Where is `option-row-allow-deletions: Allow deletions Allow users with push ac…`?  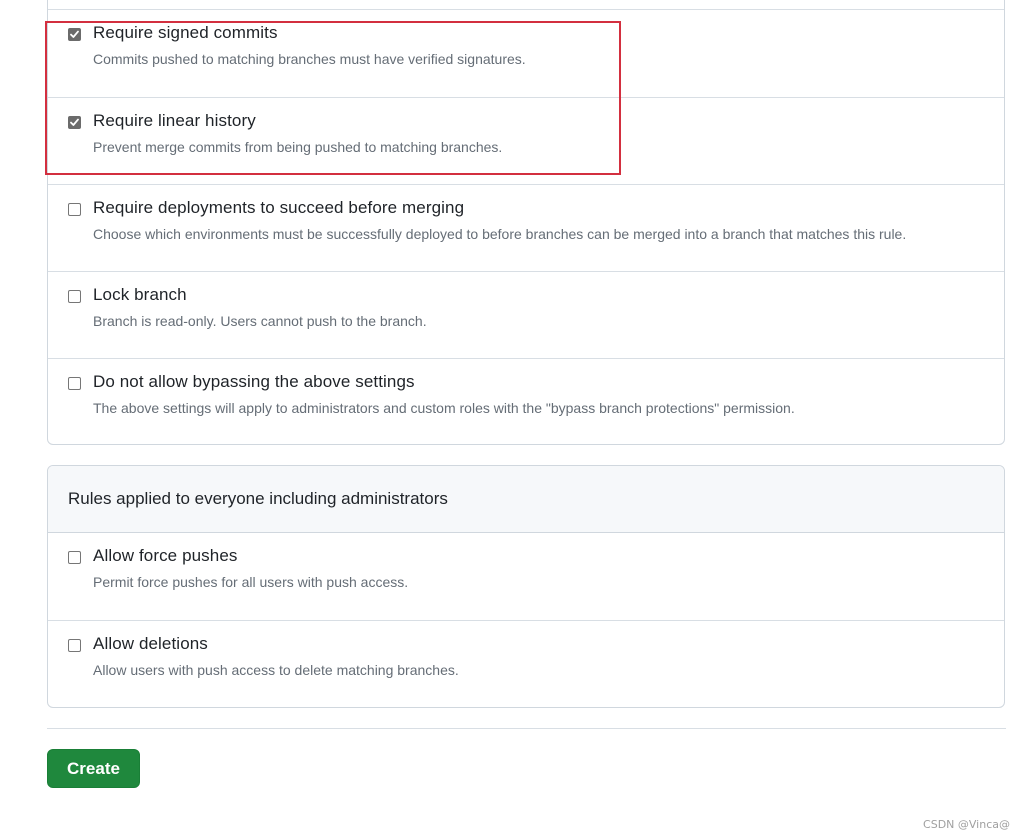 option-row-allow-deletions: Allow deletions Allow users with push ac… is located at coordinates (526, 663).